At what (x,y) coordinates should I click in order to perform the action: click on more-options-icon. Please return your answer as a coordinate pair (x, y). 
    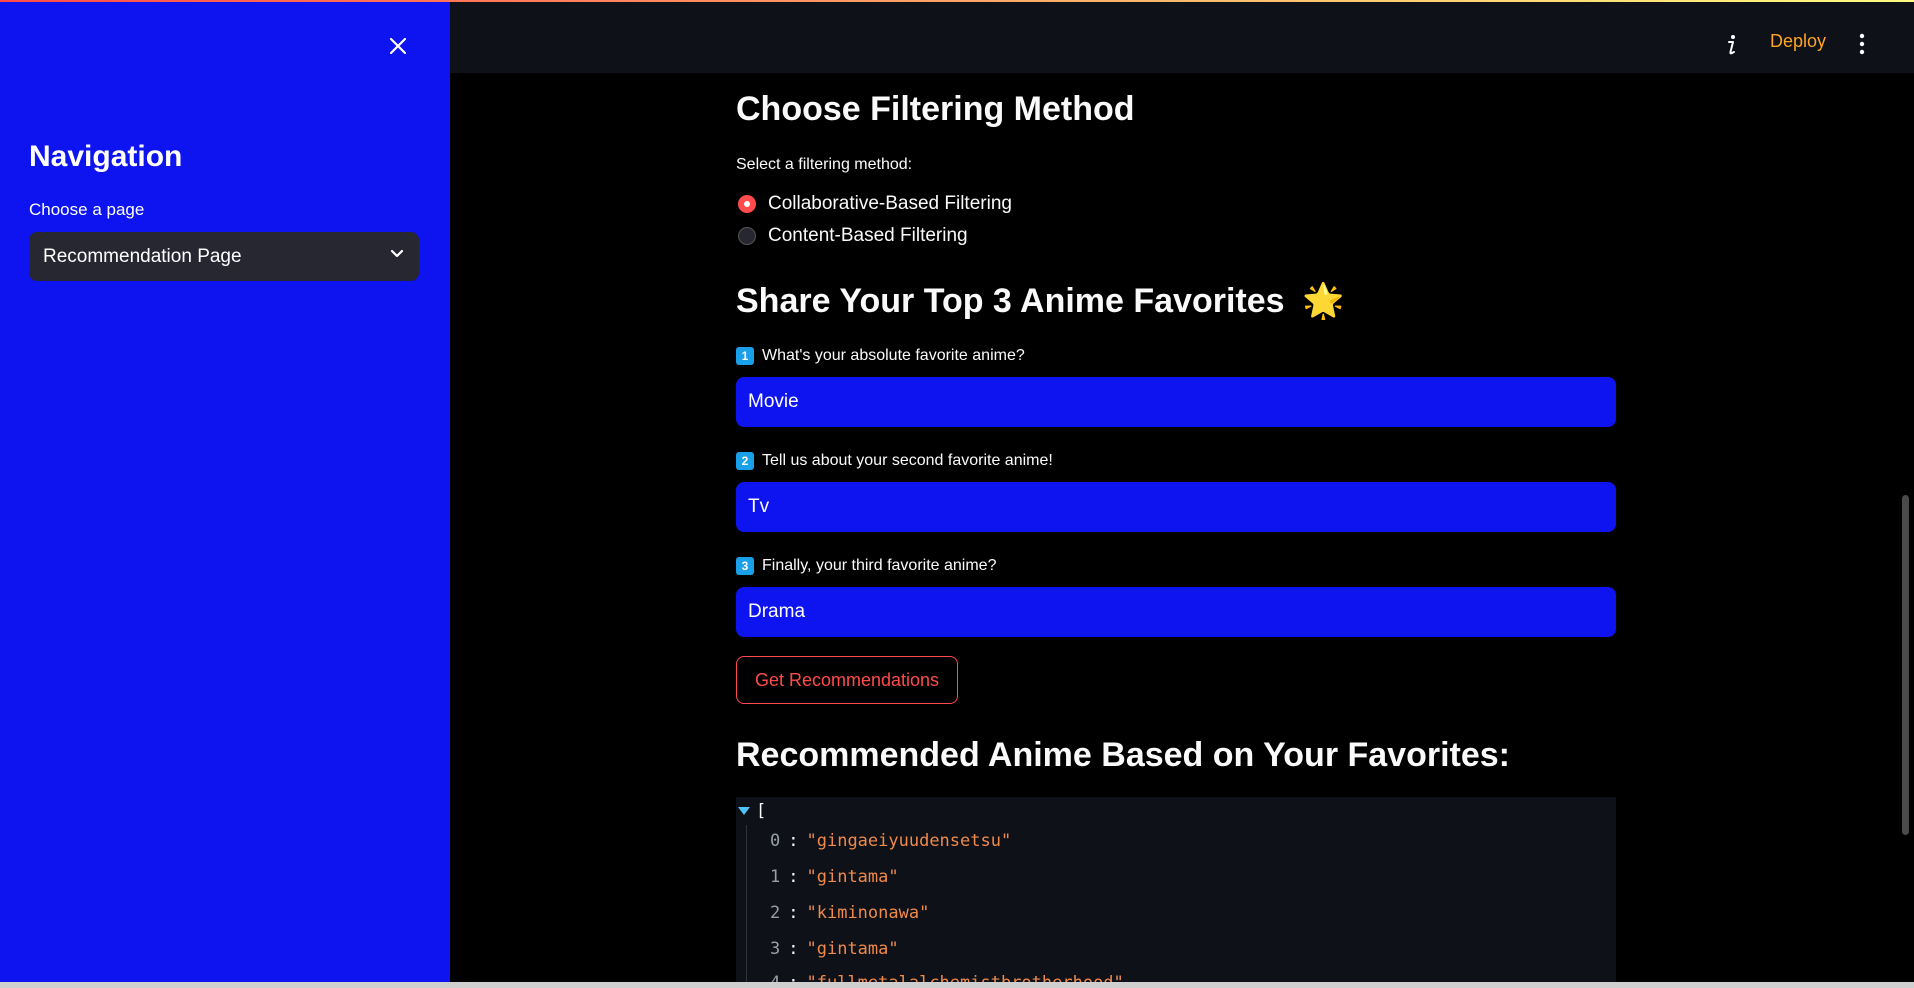
    Looking at the image, I should click on (1862, 44).